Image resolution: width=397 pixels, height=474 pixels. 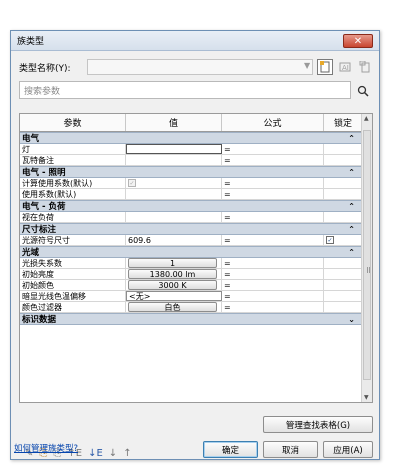 What do you see at coordinates (195, 41) in the screenshot?
I see `title-bar: 族类型` at bounding box center [195, 41].